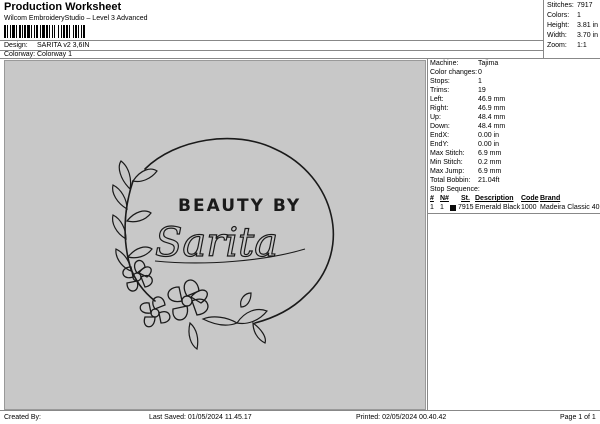 The height and width of the screenshot is (424, 600). I want to click on colors-value: 1, so click(579, 15).